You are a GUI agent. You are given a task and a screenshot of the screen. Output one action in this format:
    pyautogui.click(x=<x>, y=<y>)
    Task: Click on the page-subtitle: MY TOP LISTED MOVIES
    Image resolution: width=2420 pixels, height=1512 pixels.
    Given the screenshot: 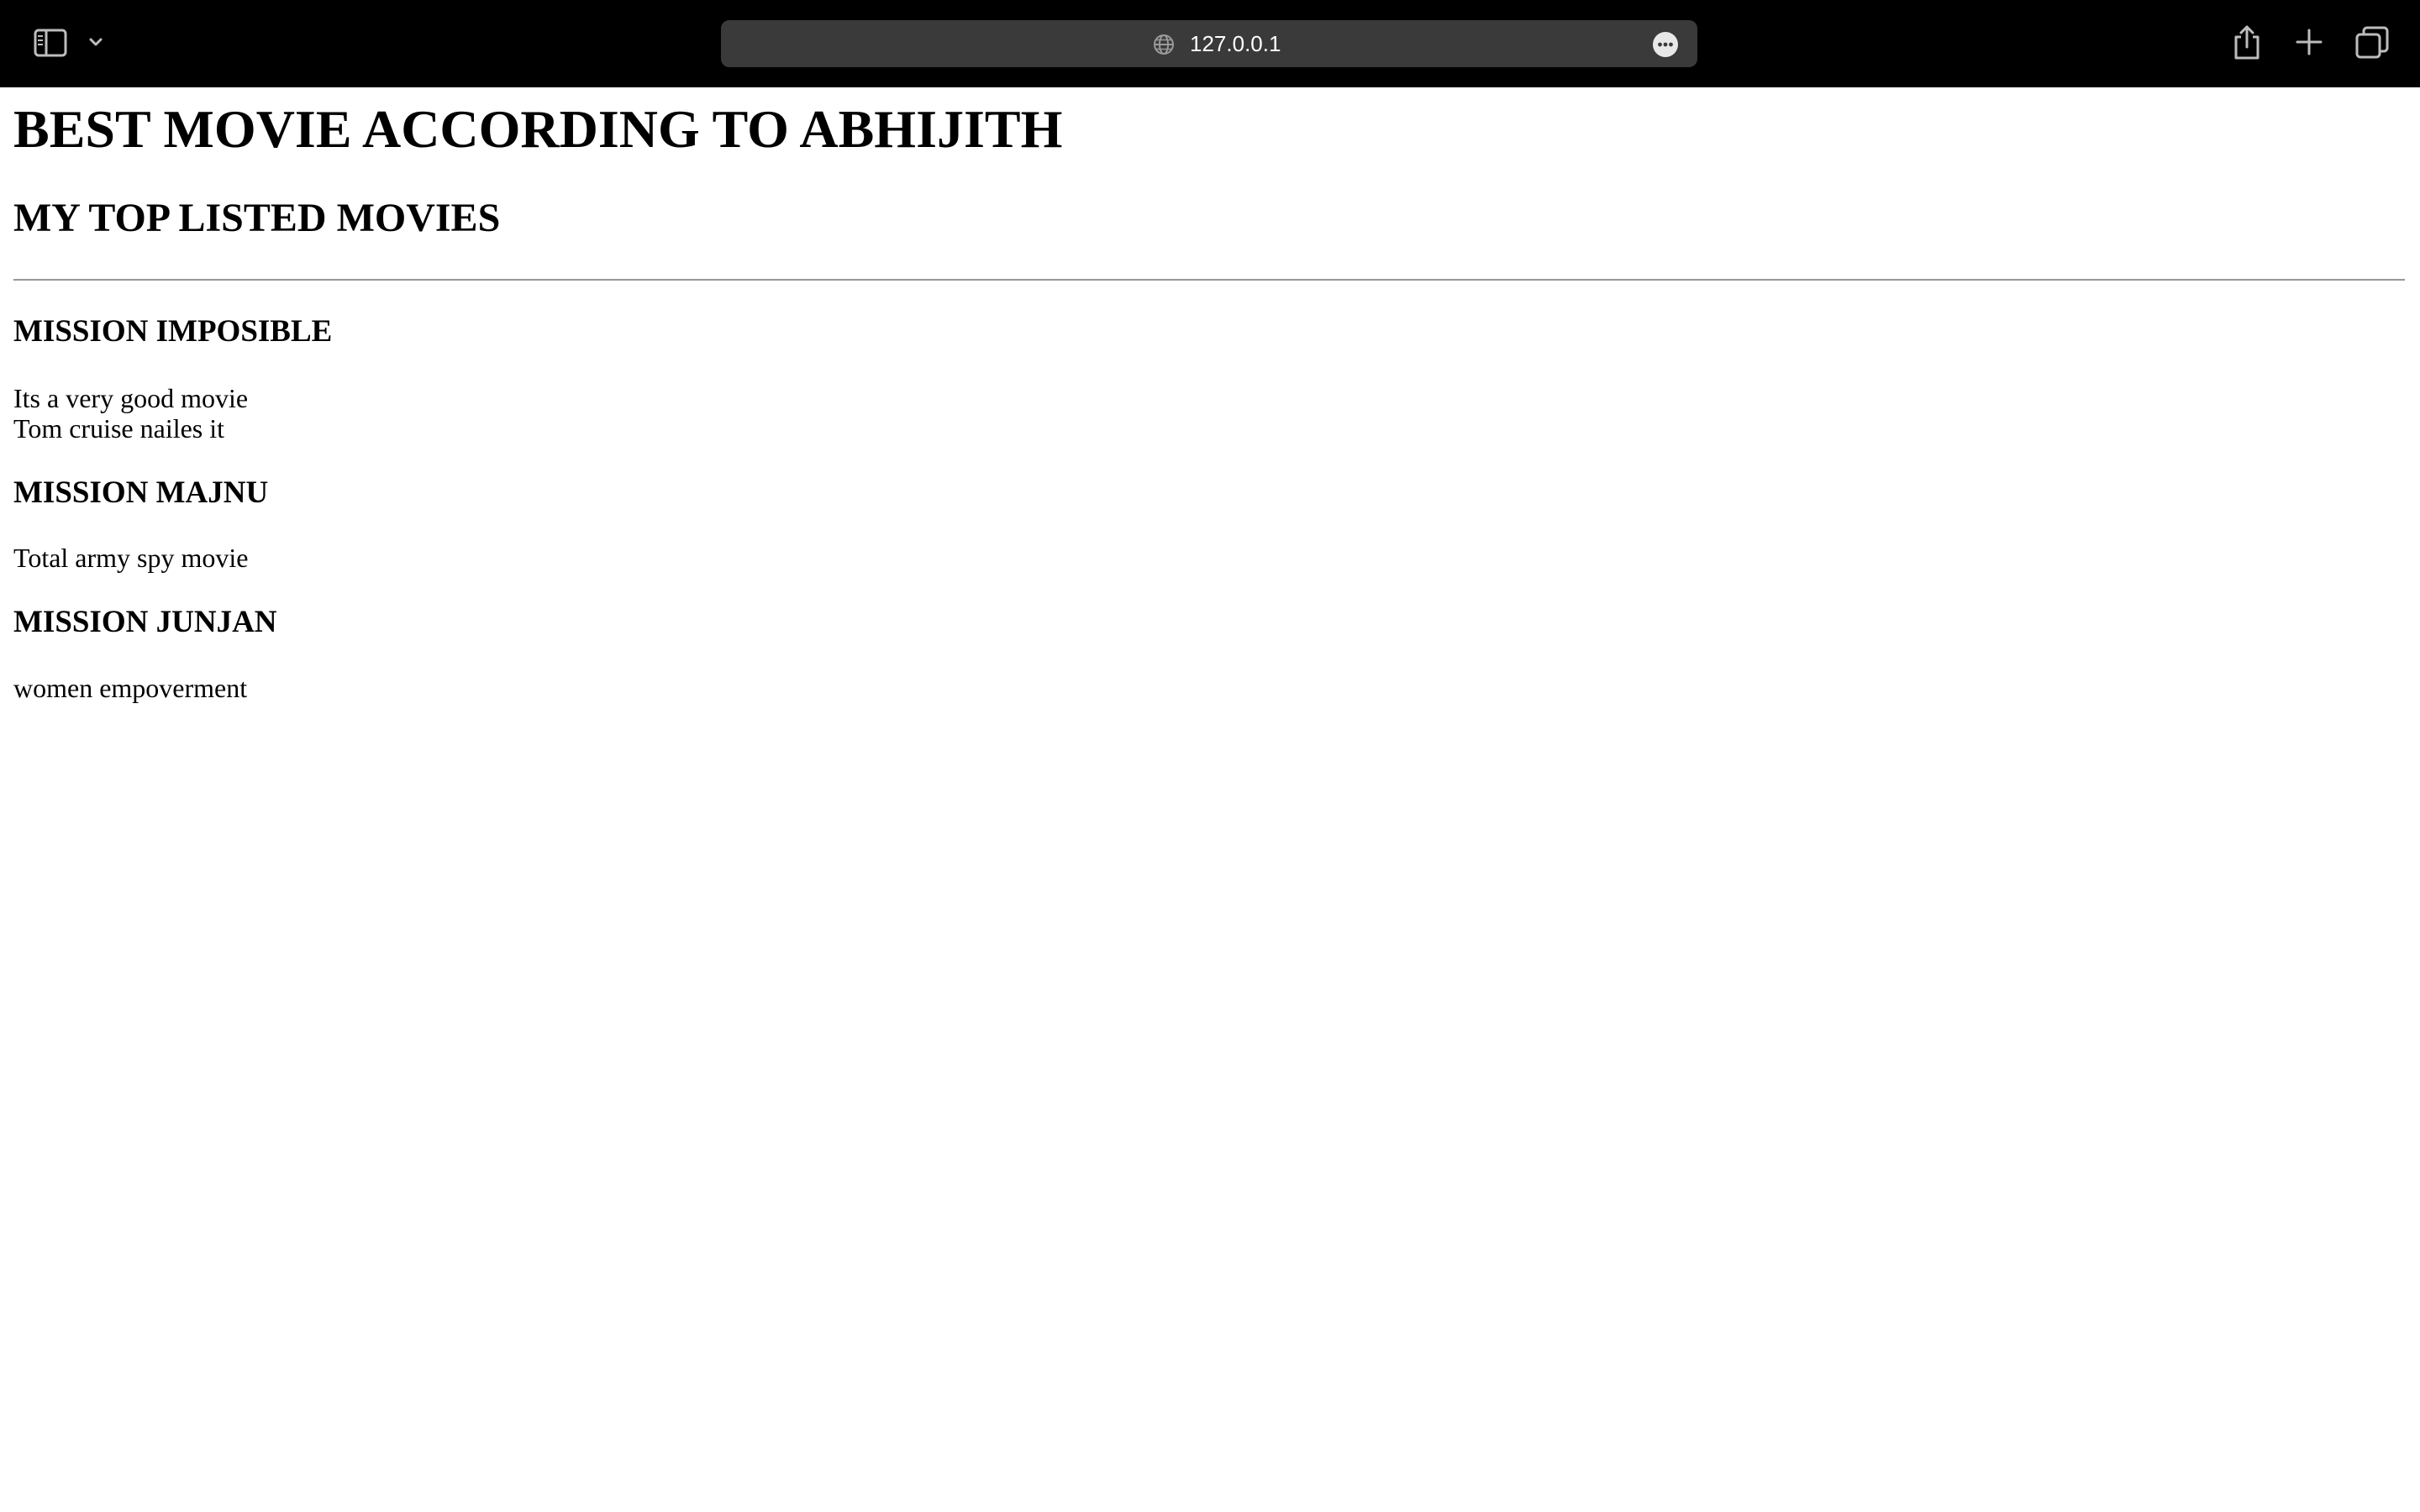 What is the action you would take?
    pyautogui.click(x=257, y=218)
    